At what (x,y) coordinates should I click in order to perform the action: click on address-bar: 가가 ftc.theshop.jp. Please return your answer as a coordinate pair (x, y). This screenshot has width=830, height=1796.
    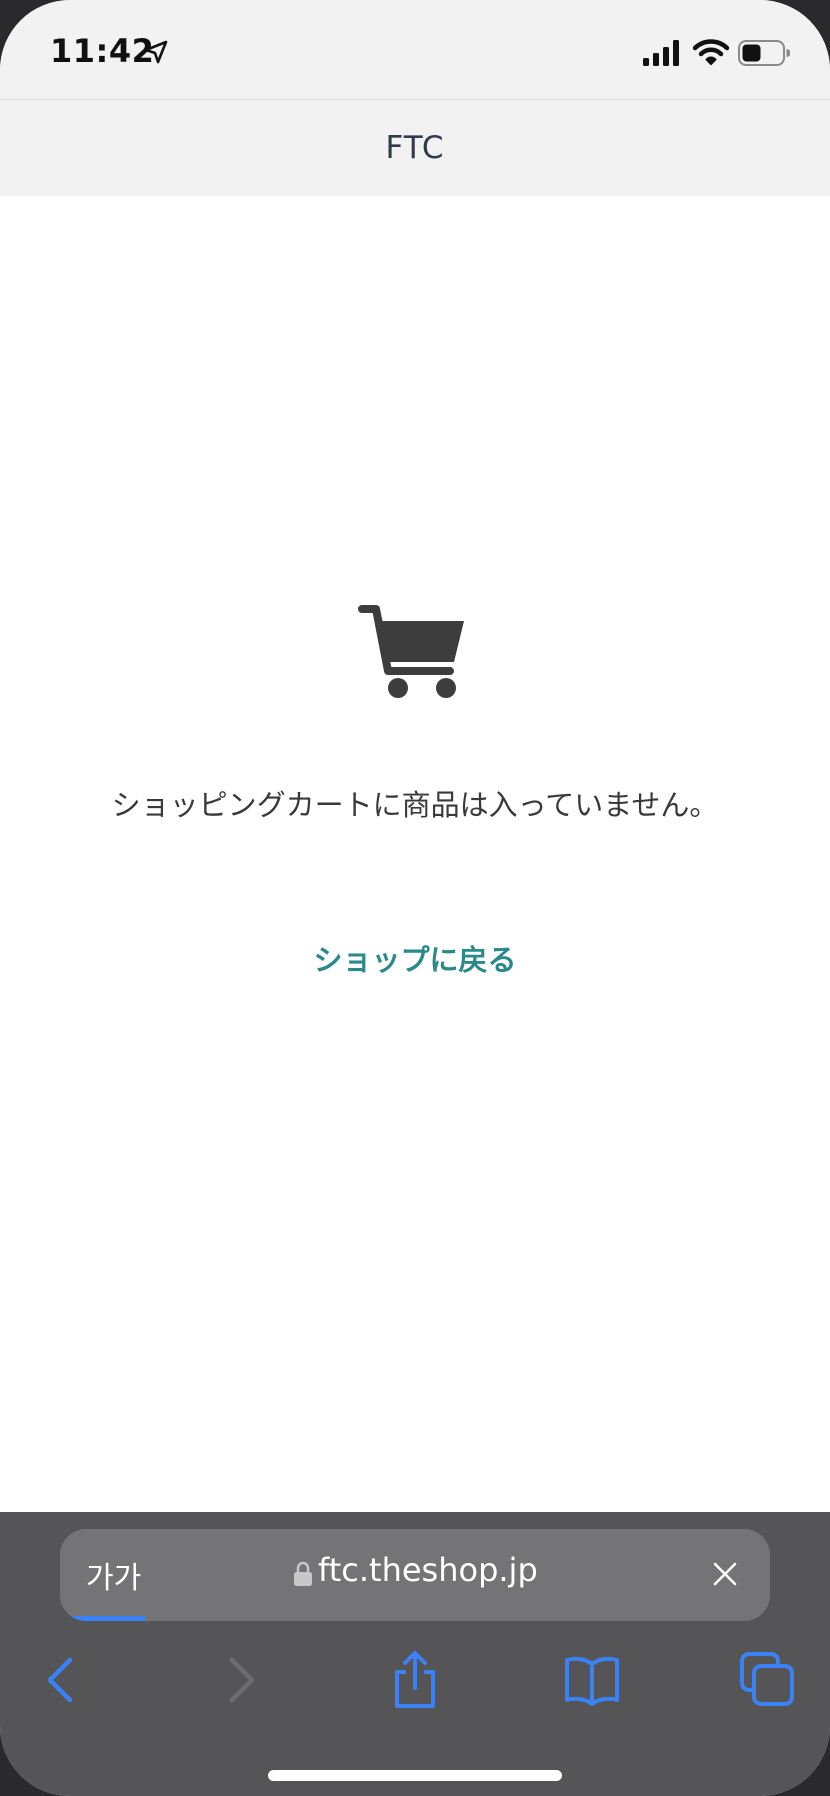
    Looking at the image, I should click on (415, 1575).